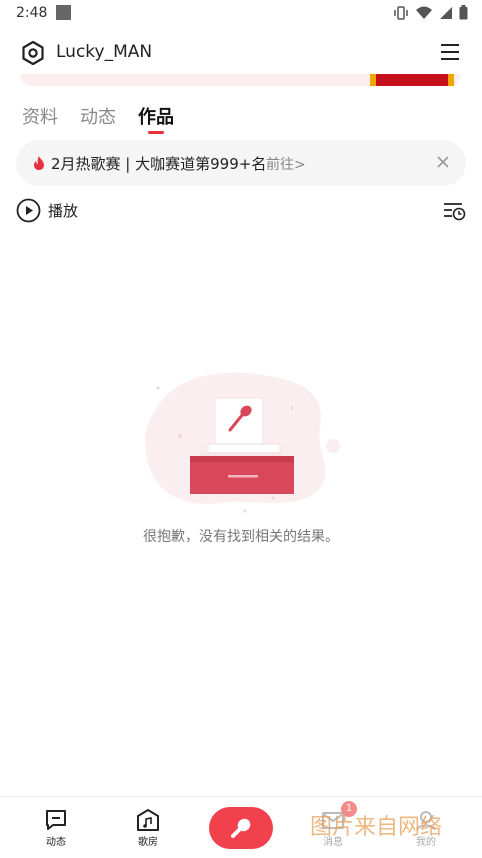  I want to click on contest-notice: 2月热歌赛 | 大咖赛道第999+名 前往>, so click(241, 163).